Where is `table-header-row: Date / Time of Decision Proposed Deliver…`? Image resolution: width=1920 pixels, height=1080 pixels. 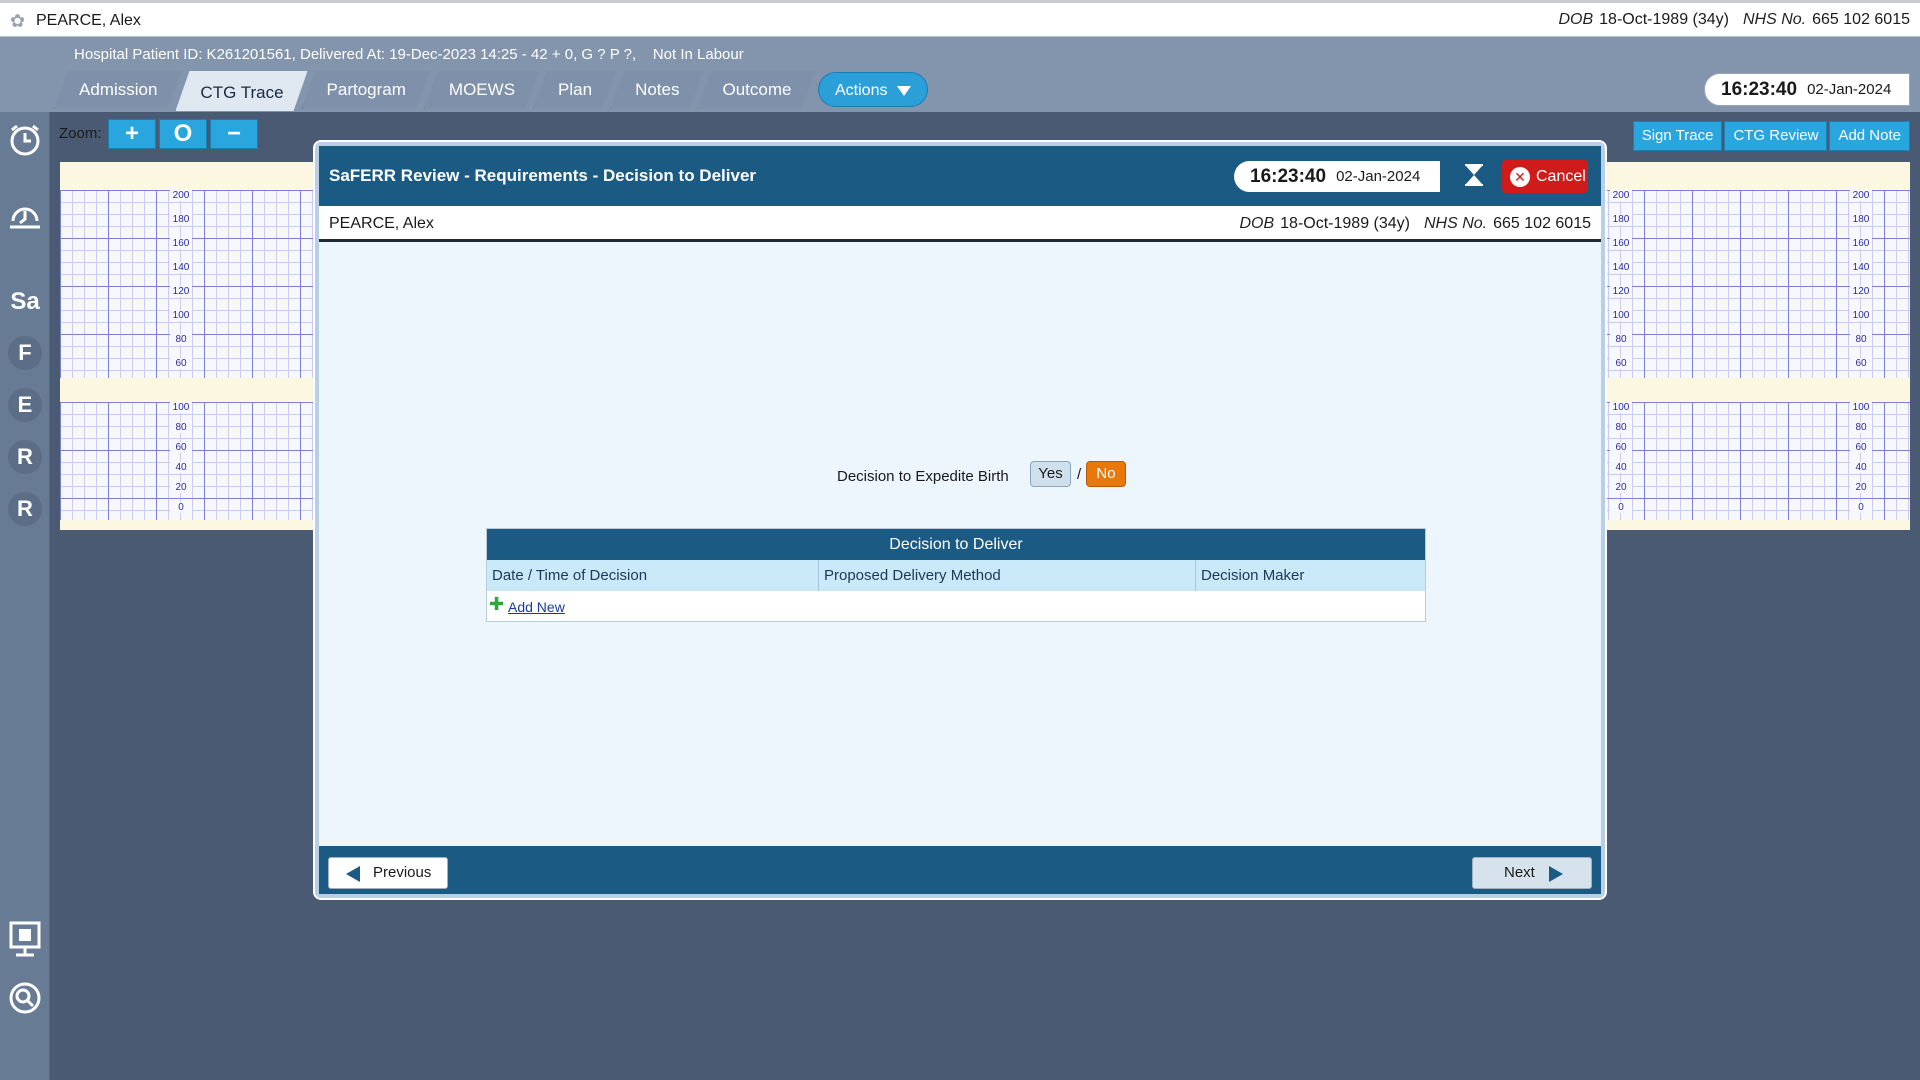 table-header-row: Date / Time of Decision Proposed Deliver… is located at coordinates (956, 575).